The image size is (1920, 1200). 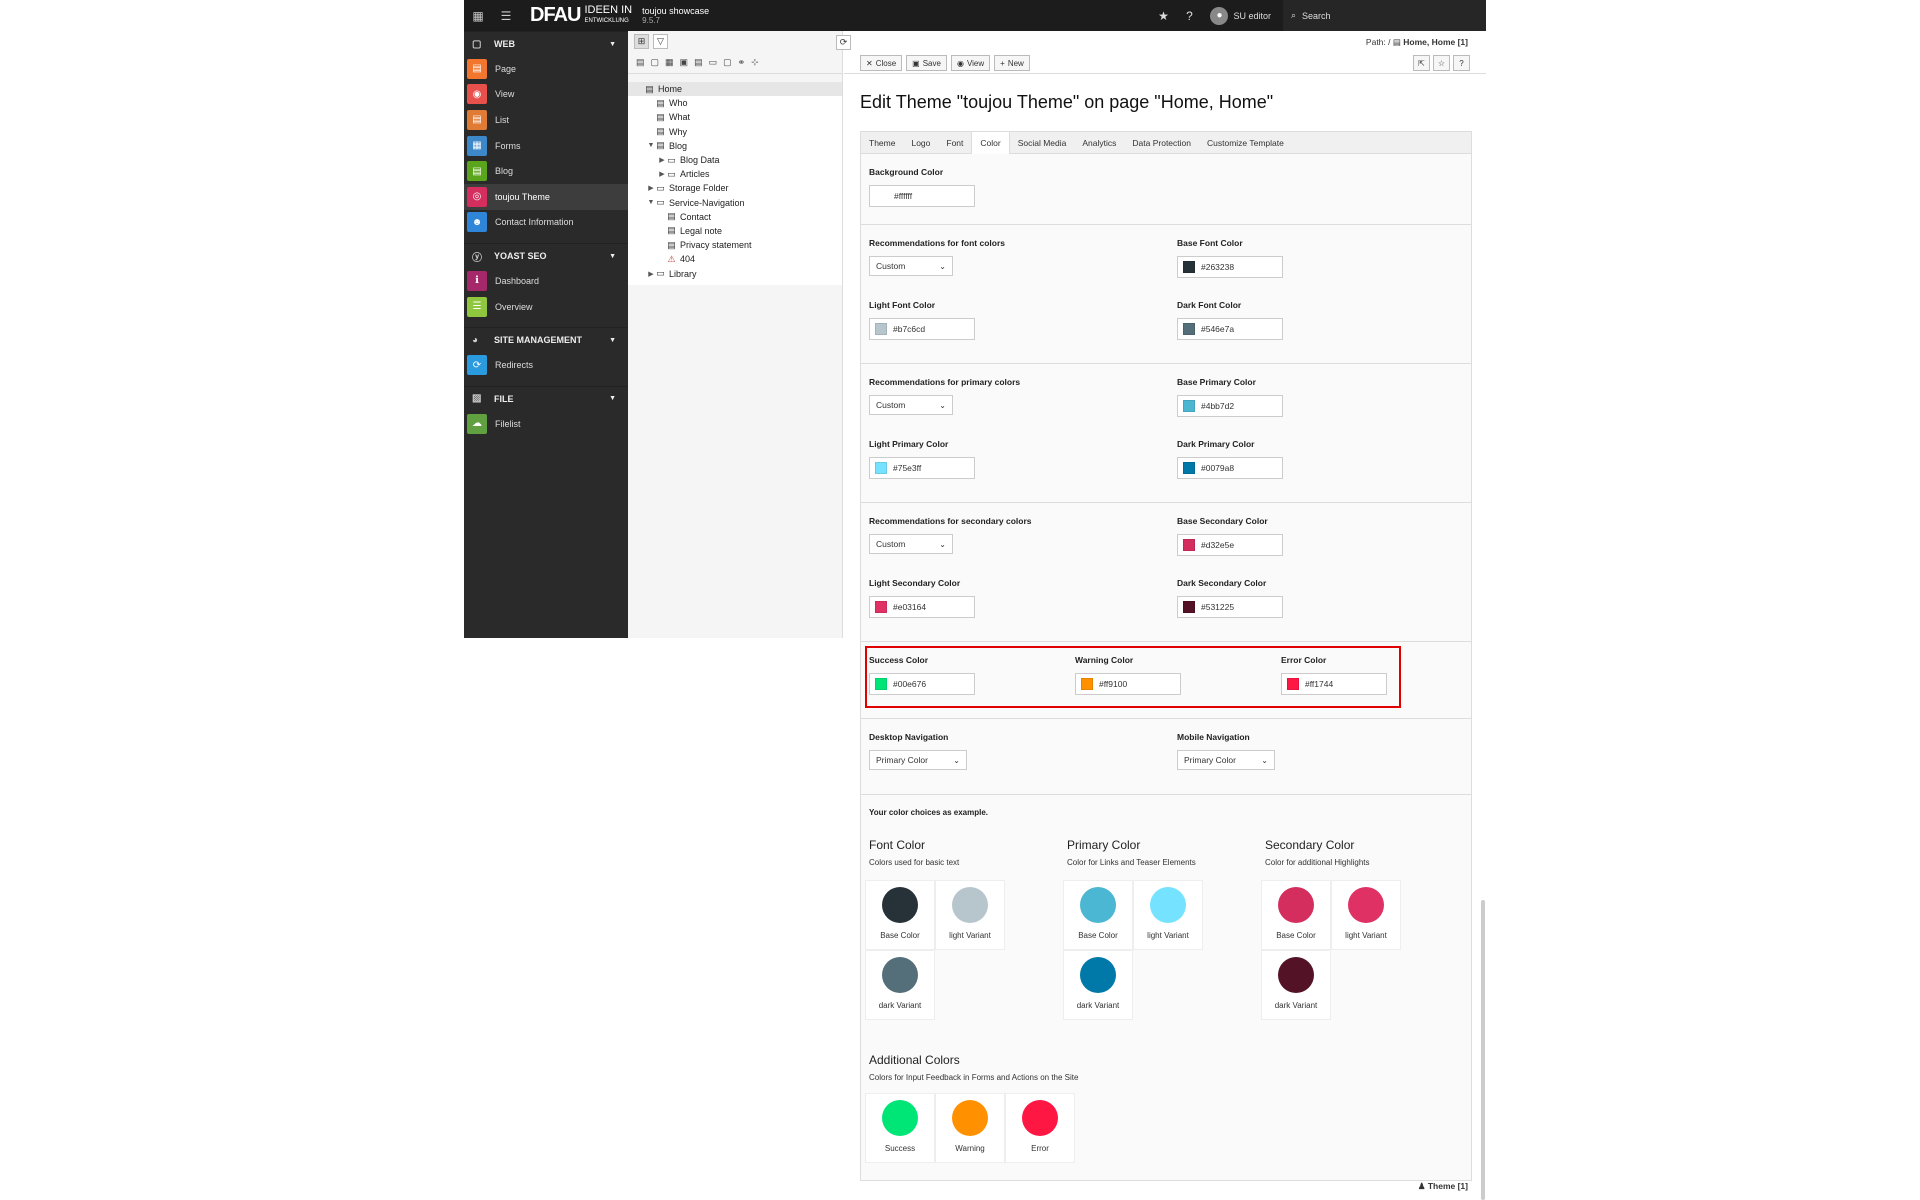 I want to click on page-type-icon: ▣, so click(x=684, y=62).